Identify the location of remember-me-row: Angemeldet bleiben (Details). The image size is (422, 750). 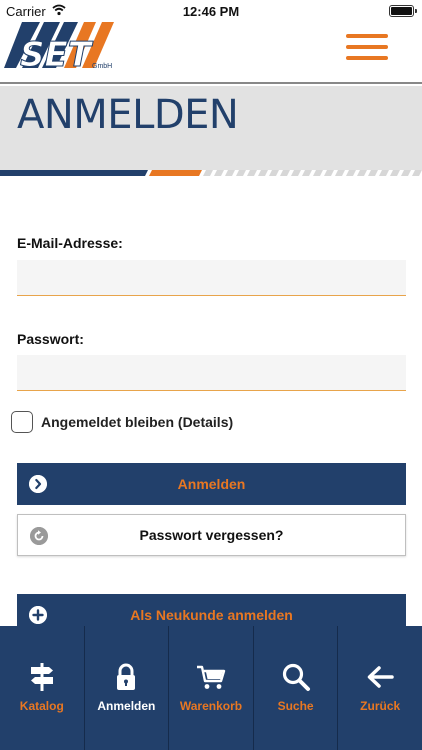
(122, 422).